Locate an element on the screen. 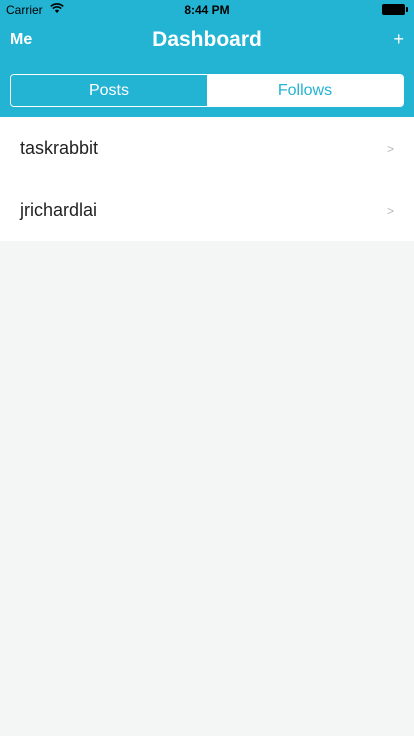 This screenshot has height=736, width=414. tab-posts: Posts is located at coordinates (109, 90).